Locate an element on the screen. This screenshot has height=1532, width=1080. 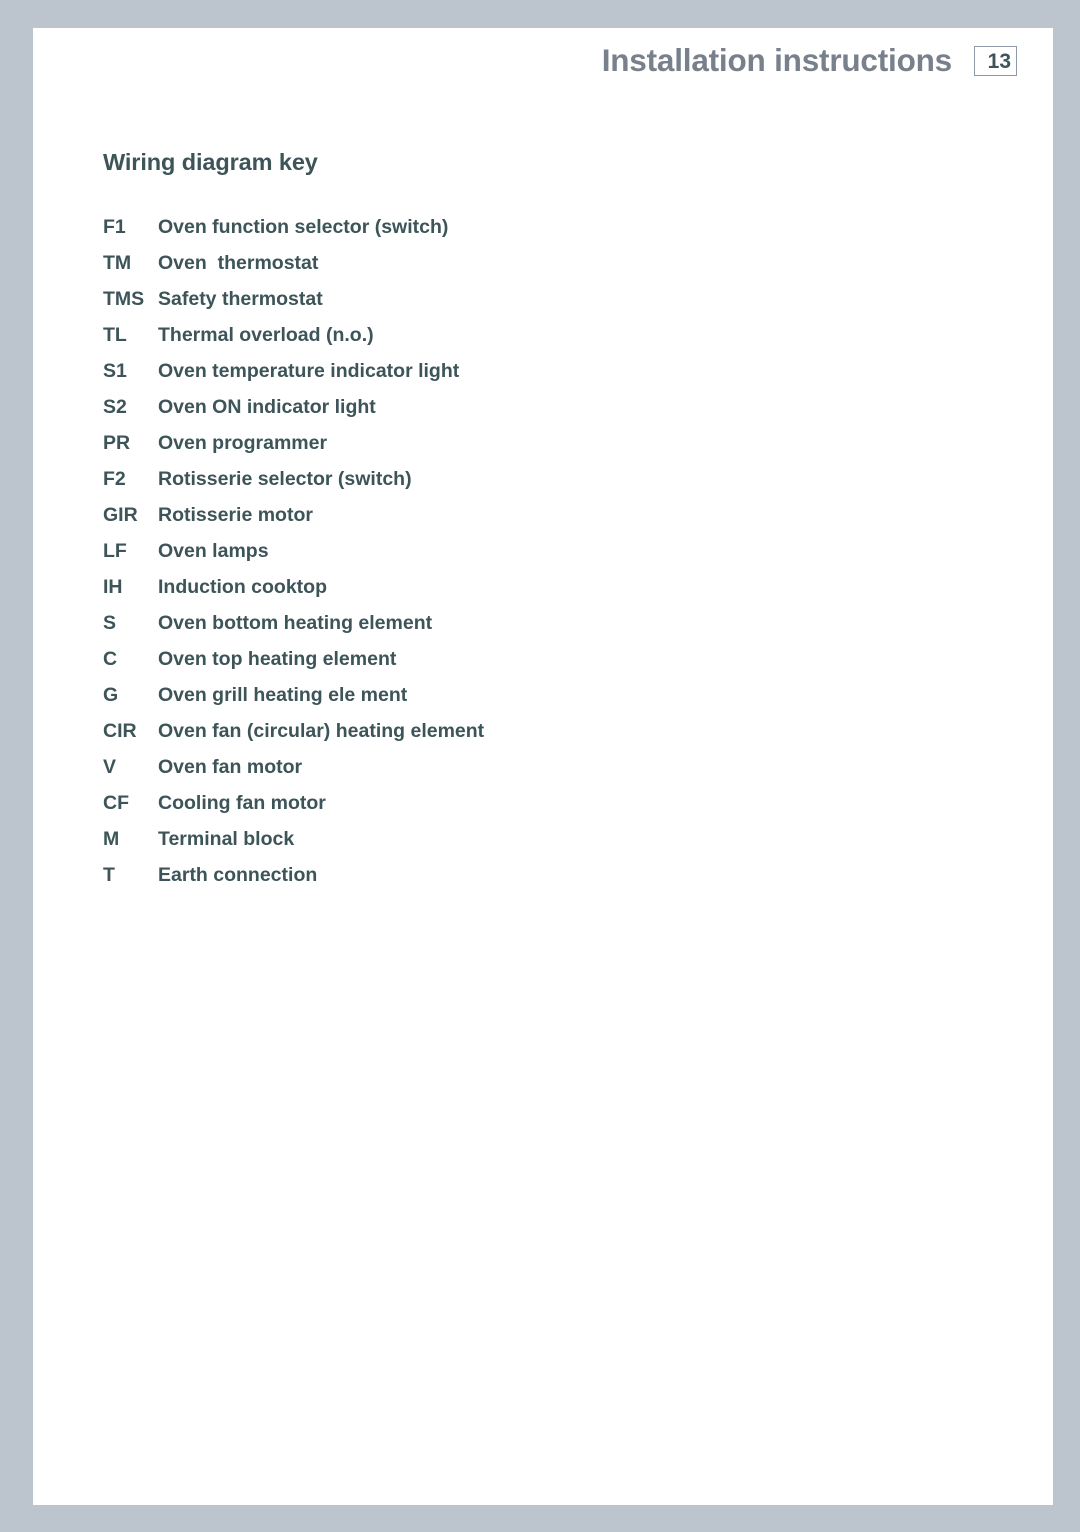
list-item: PR Oven programmer is located at coordinates (558, 450).